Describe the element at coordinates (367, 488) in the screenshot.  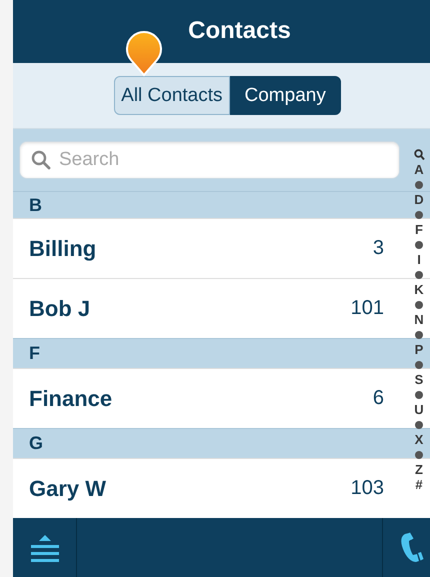
I see `contact-extension: 103` at that location.